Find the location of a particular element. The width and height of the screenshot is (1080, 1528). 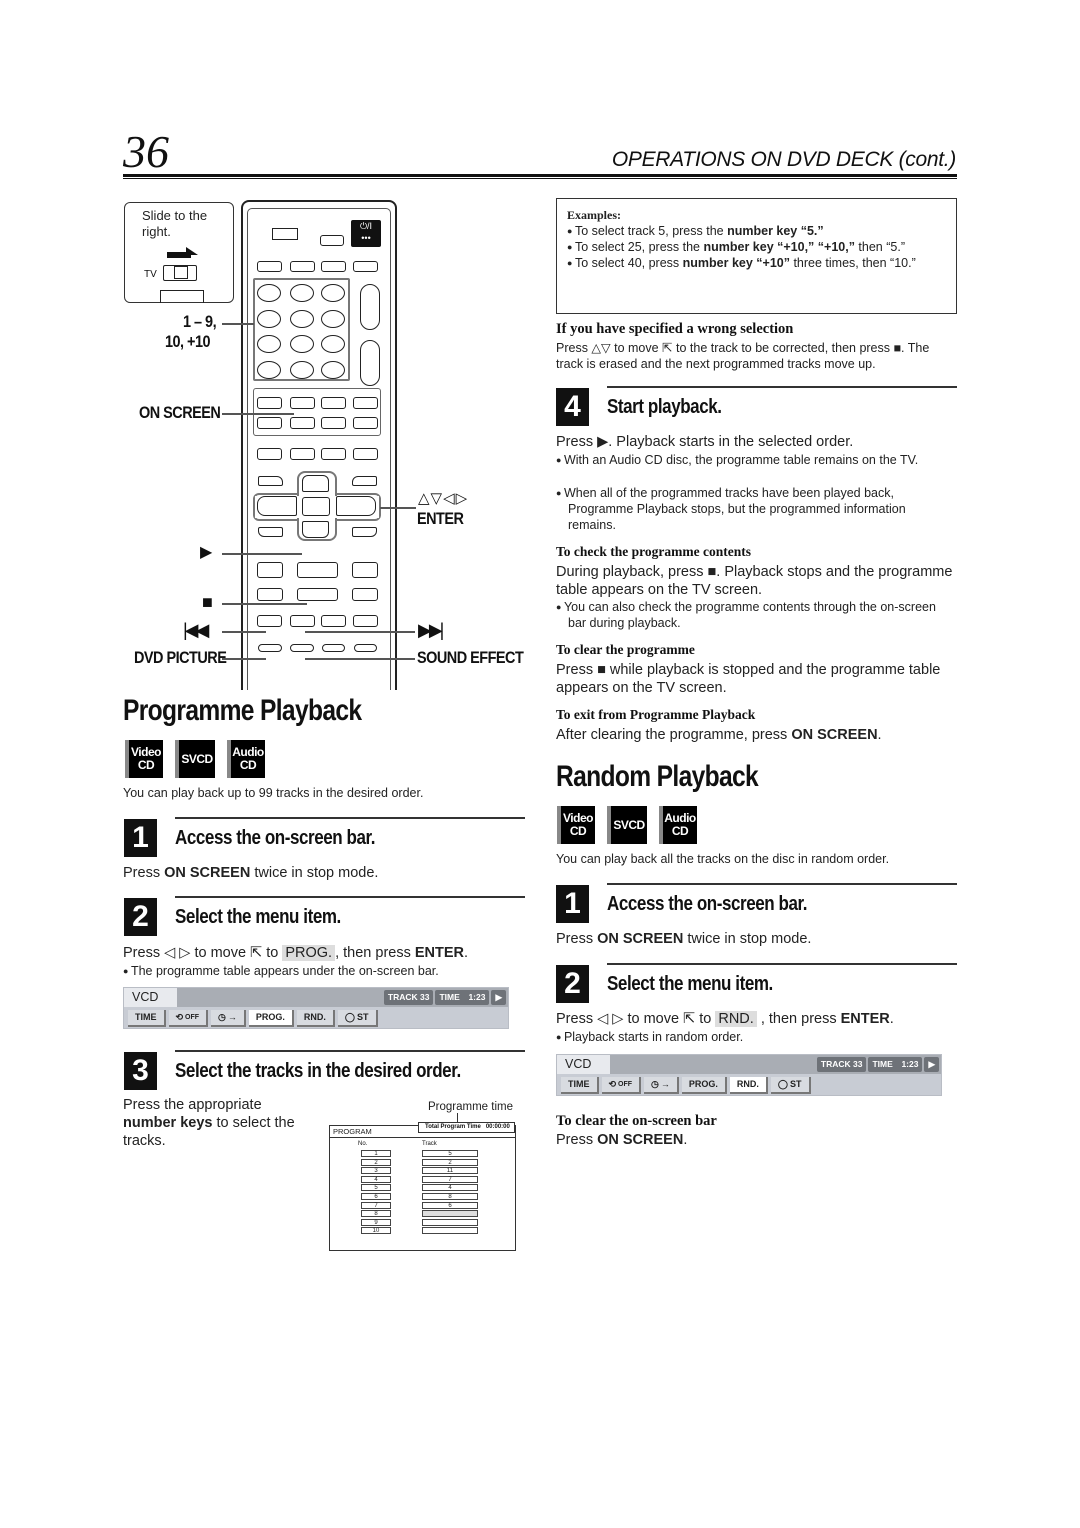

channel-rocker is located at coordinates (370, 363).